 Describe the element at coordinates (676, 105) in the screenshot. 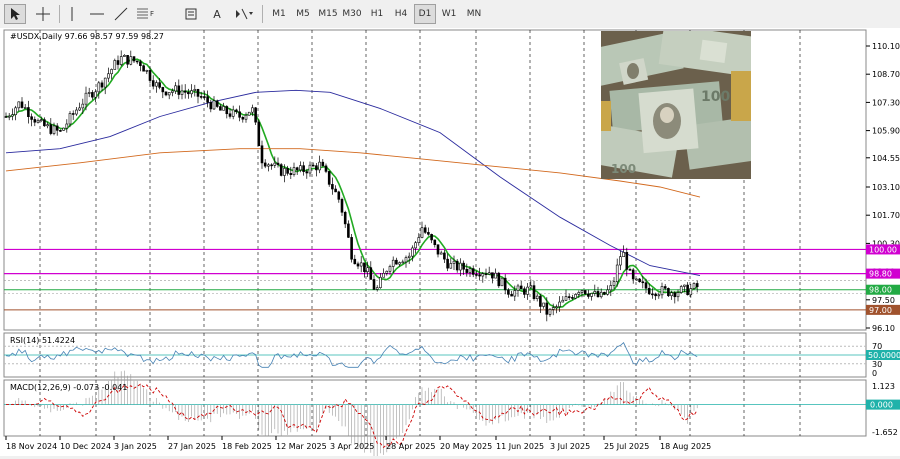

I see `dollar-banknotes-image: 100 100` at that location.